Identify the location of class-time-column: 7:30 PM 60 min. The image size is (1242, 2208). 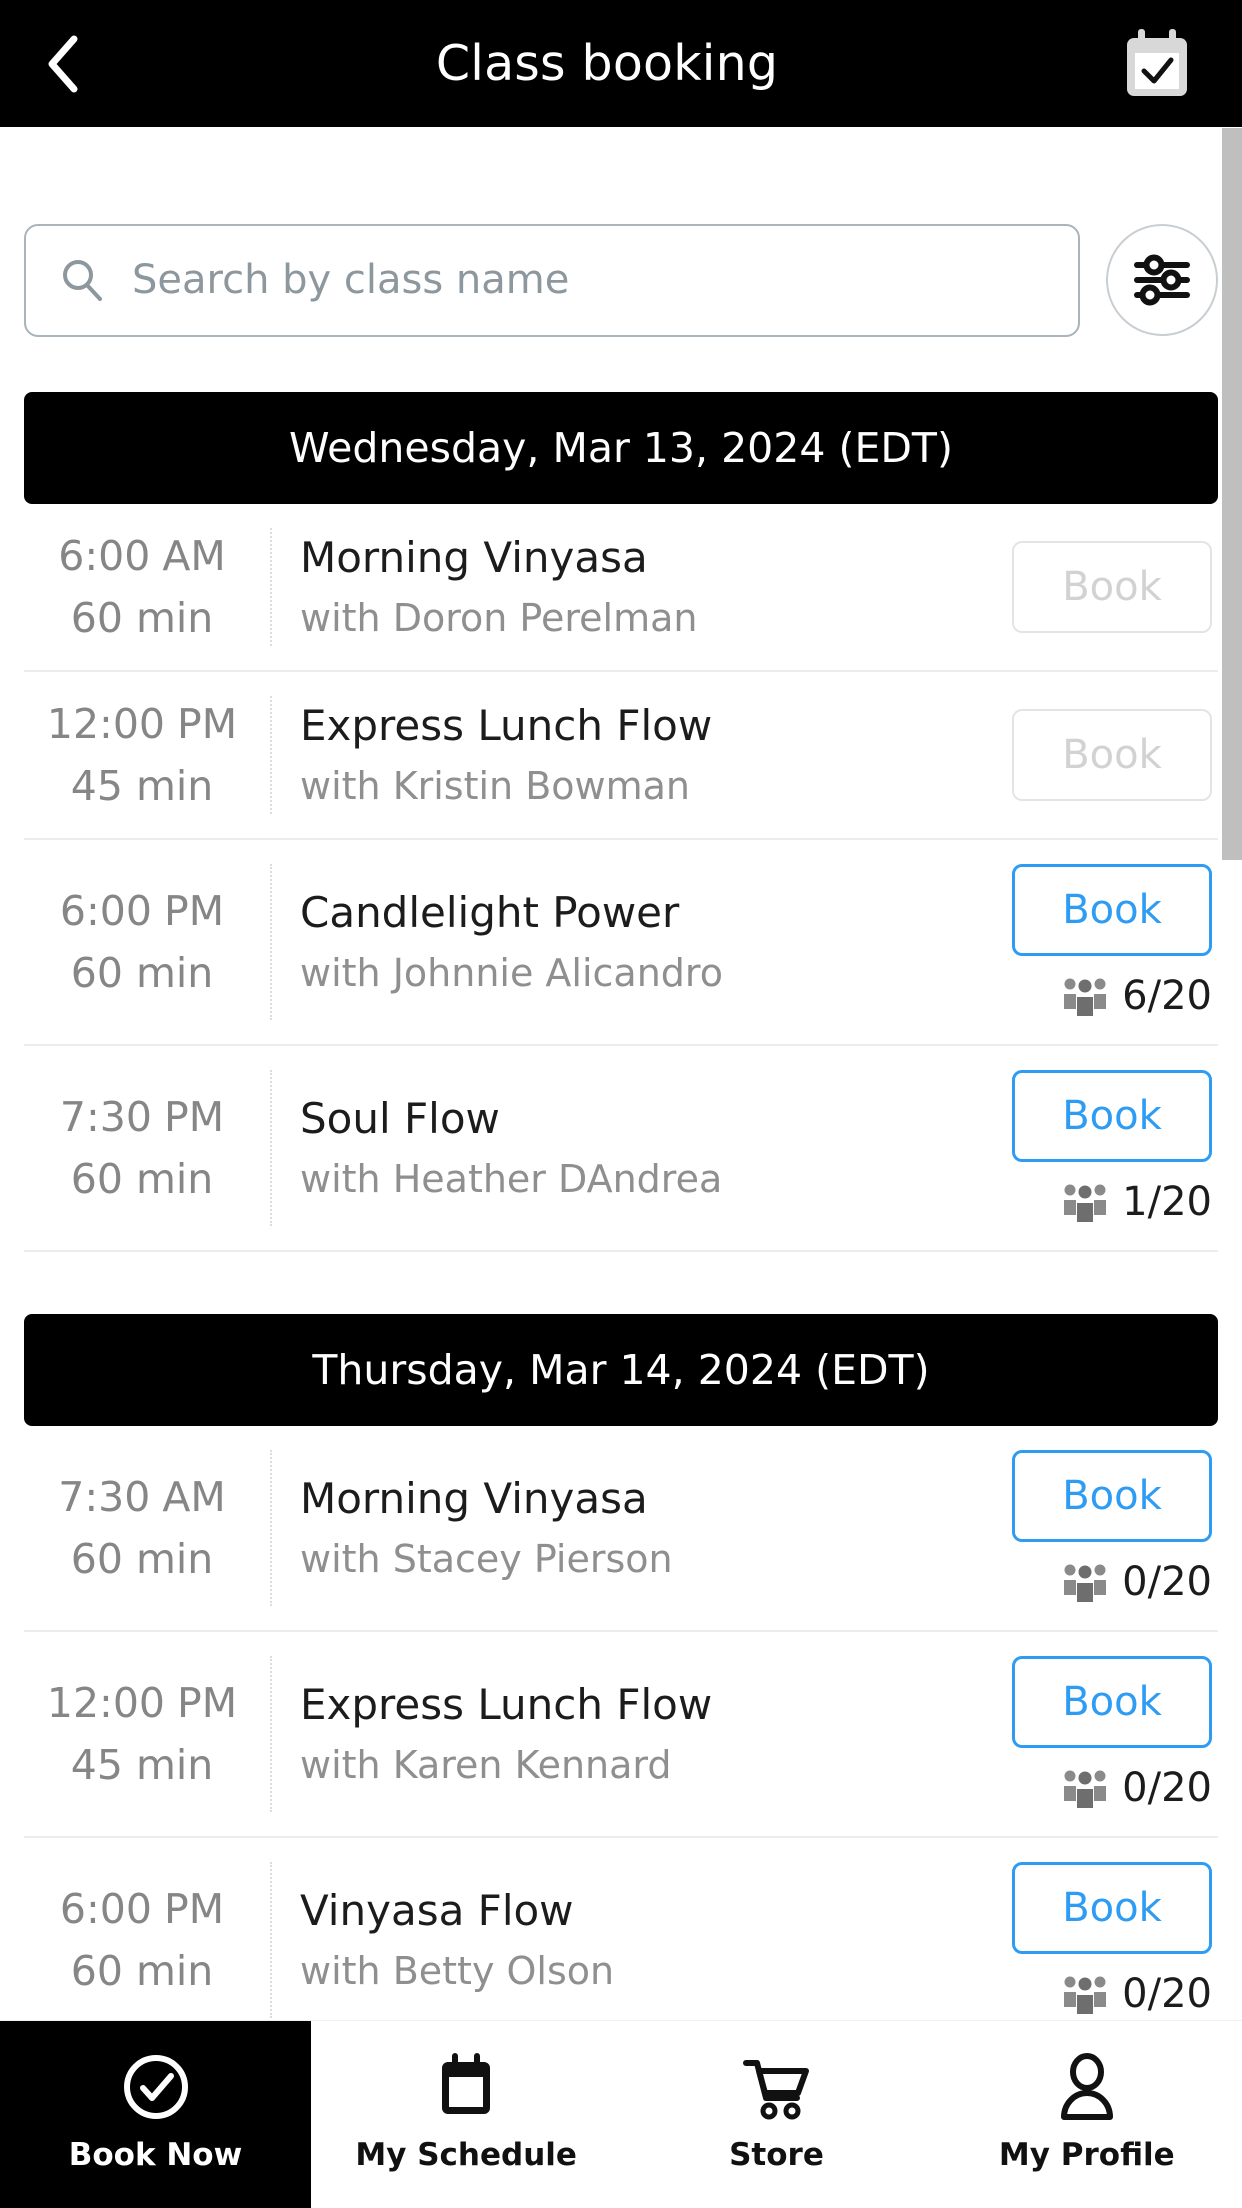
(148, 1148).